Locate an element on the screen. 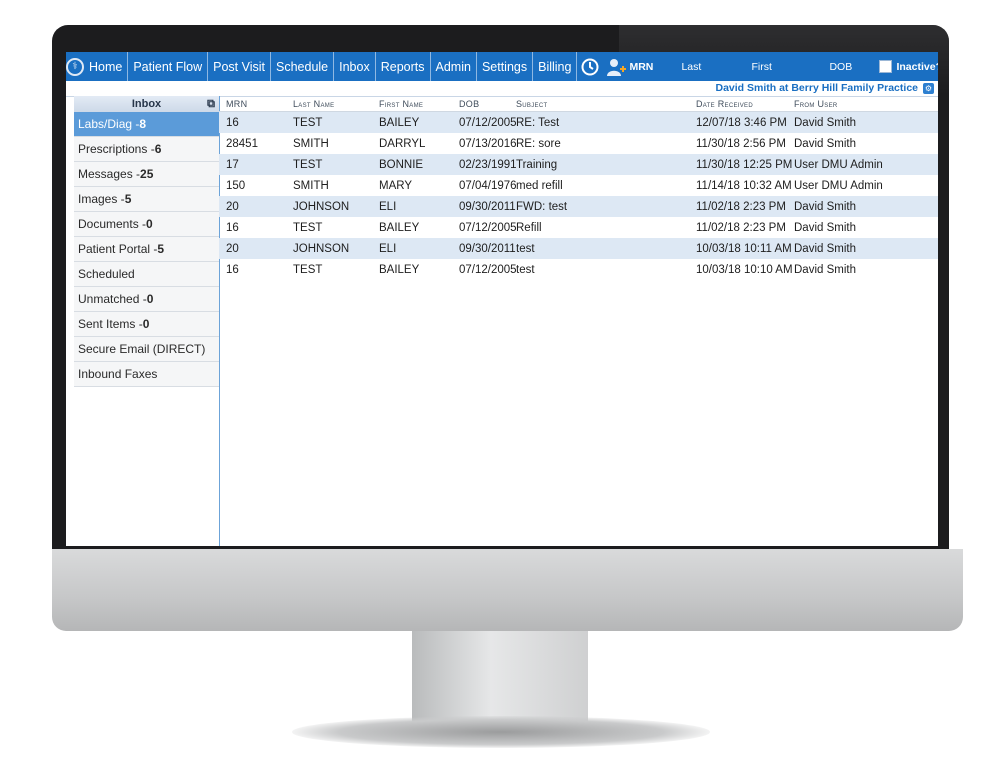  column-header-last-name: Last Name is located at coordinates (336, 104).